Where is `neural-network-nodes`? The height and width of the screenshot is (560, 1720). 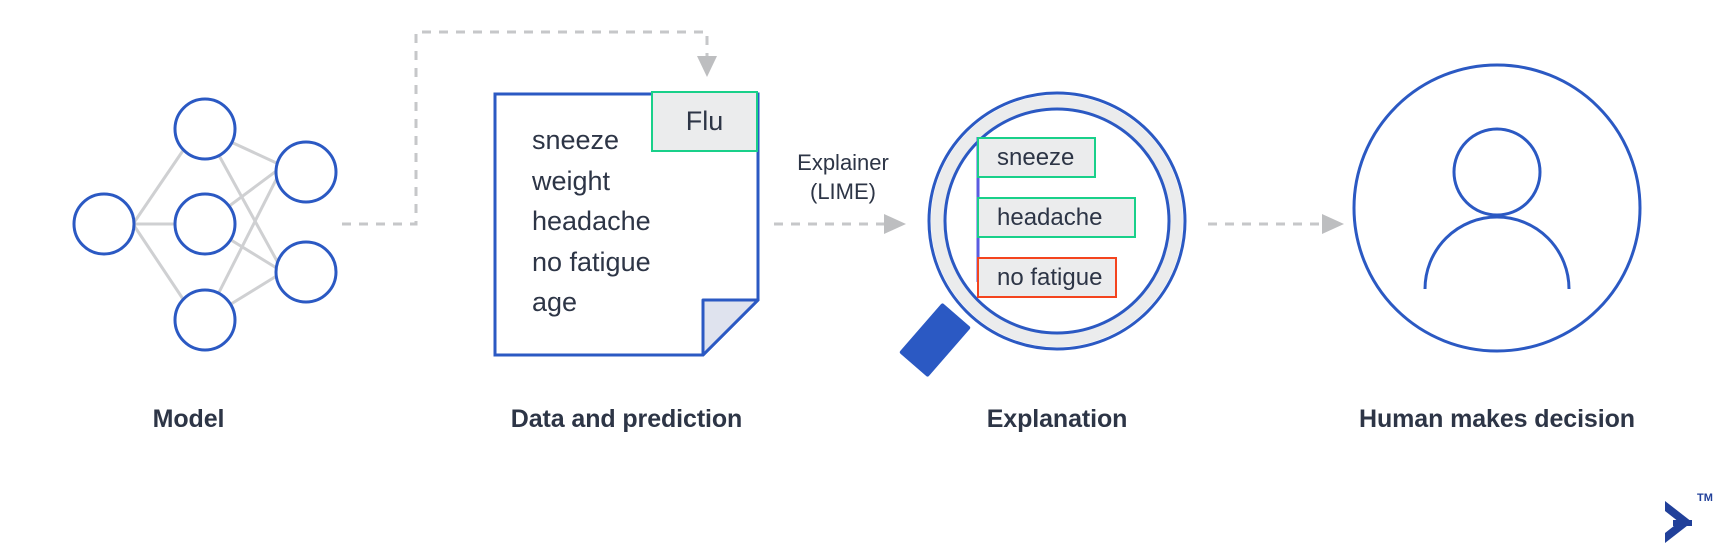
neural-network-nodes is located at coordinates (205, 224).